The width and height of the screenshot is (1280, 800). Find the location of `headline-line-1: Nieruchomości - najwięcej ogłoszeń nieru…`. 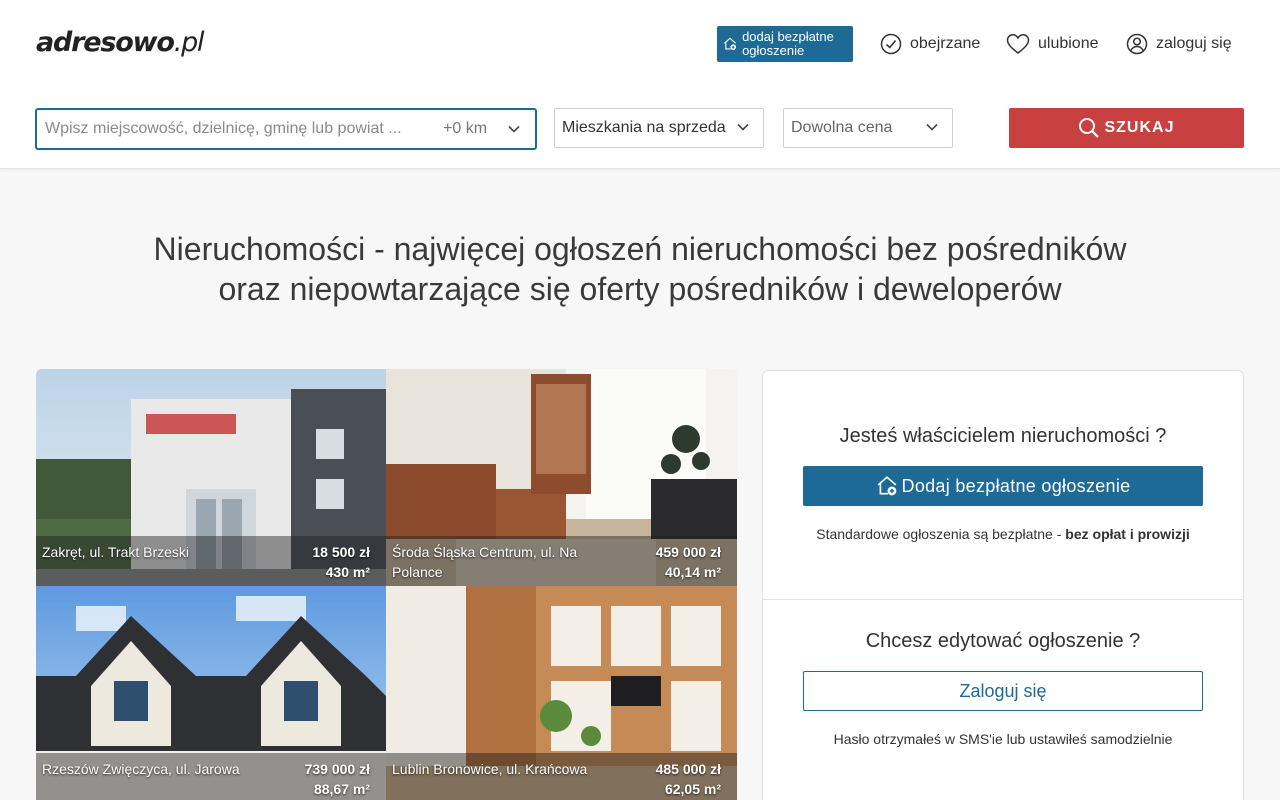

headline-line-1: Nieruchomości - najwięcej ogłoszeń nieru… is located at coordinates (640, 249).